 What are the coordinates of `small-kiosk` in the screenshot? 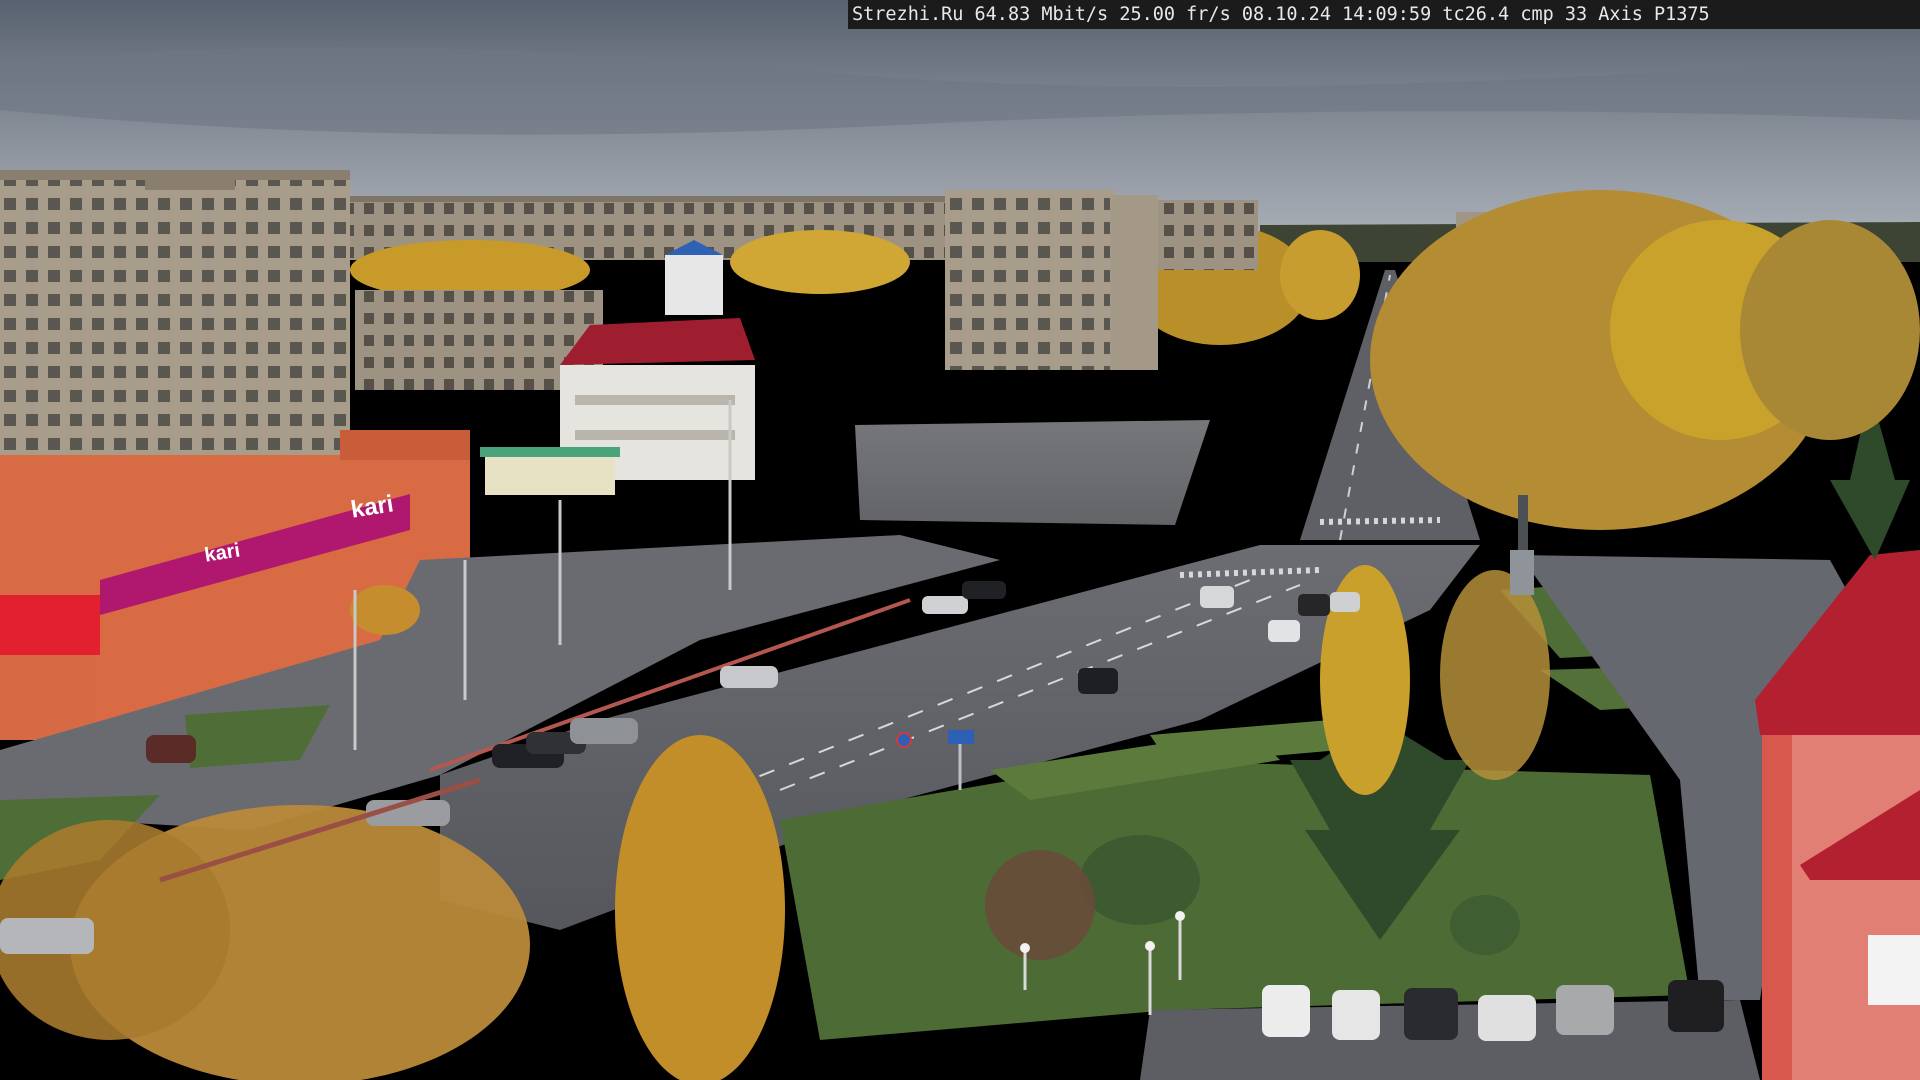 It's located at (550, 475).